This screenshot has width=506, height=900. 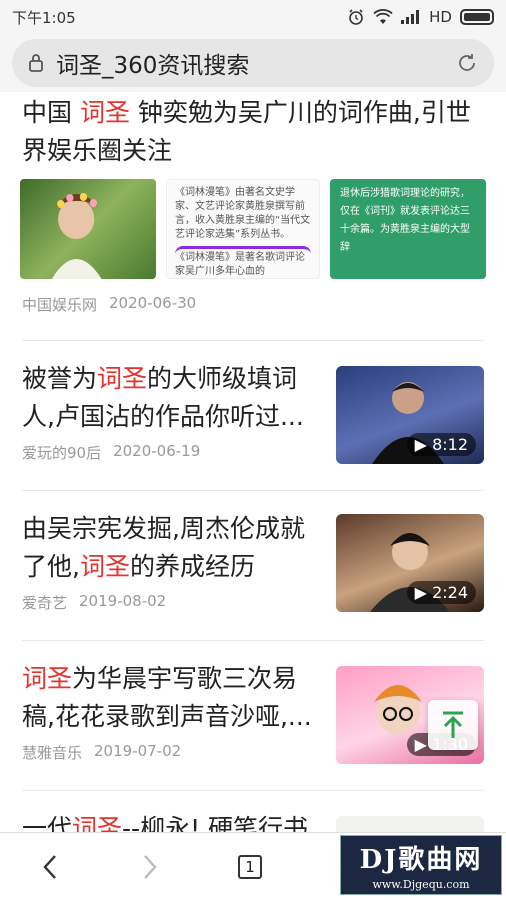 I want to click on news-meta: 中国娱乐网 2020-06-30, so click(x=253, y=304).